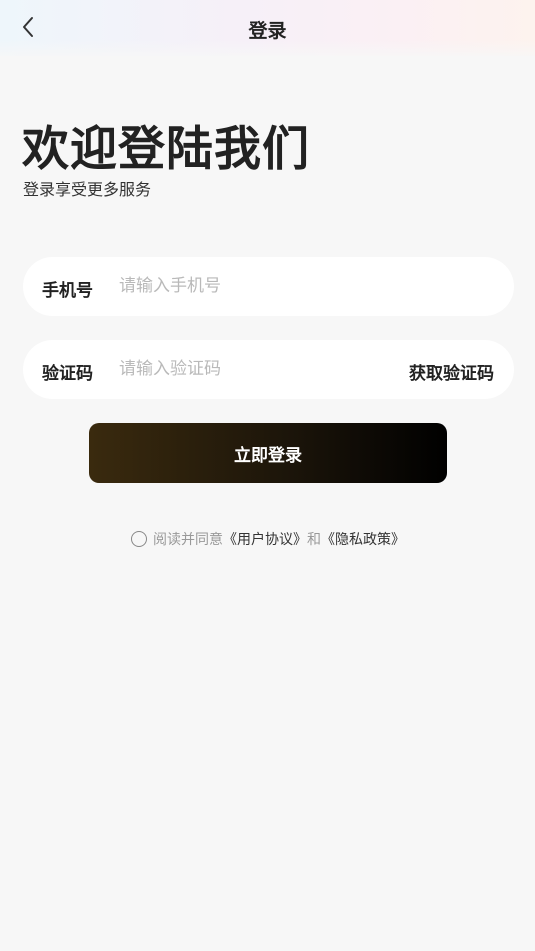 This screenshot has width=535, height=951. Describe the element at coordinates (267, 50) in the screenshot. I see `header-fade` at that location.